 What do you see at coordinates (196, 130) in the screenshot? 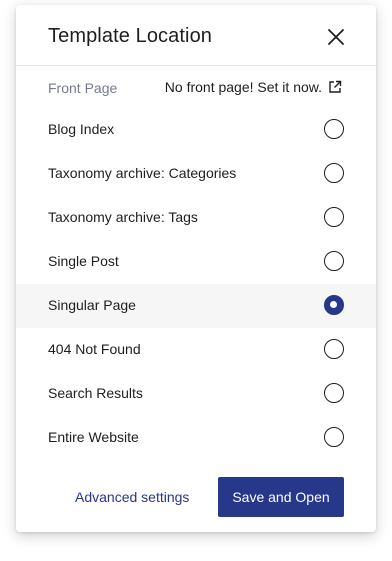
I see `template-option: Blog Index` at bounding box center [196, 130].